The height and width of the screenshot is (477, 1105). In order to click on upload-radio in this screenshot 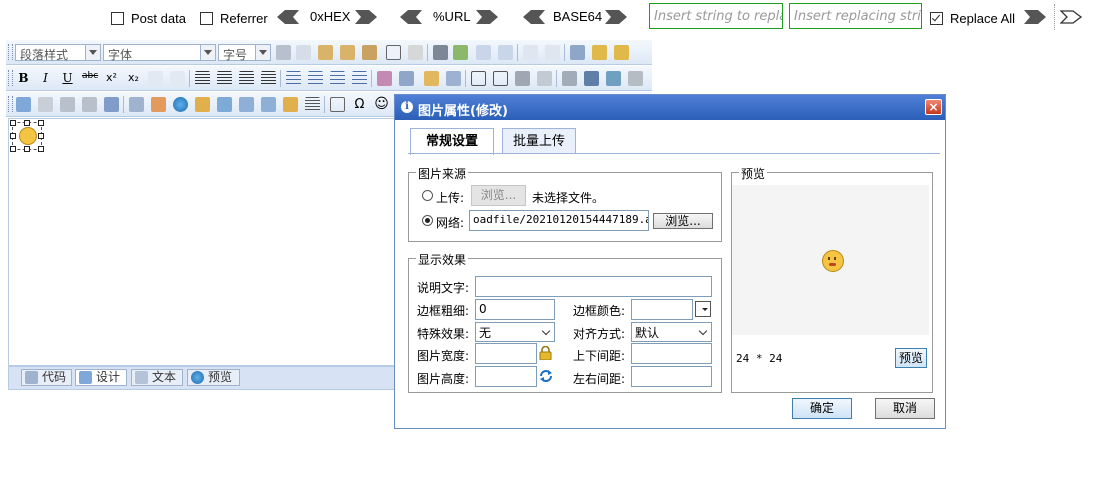, I will do `click(427, 195)`.